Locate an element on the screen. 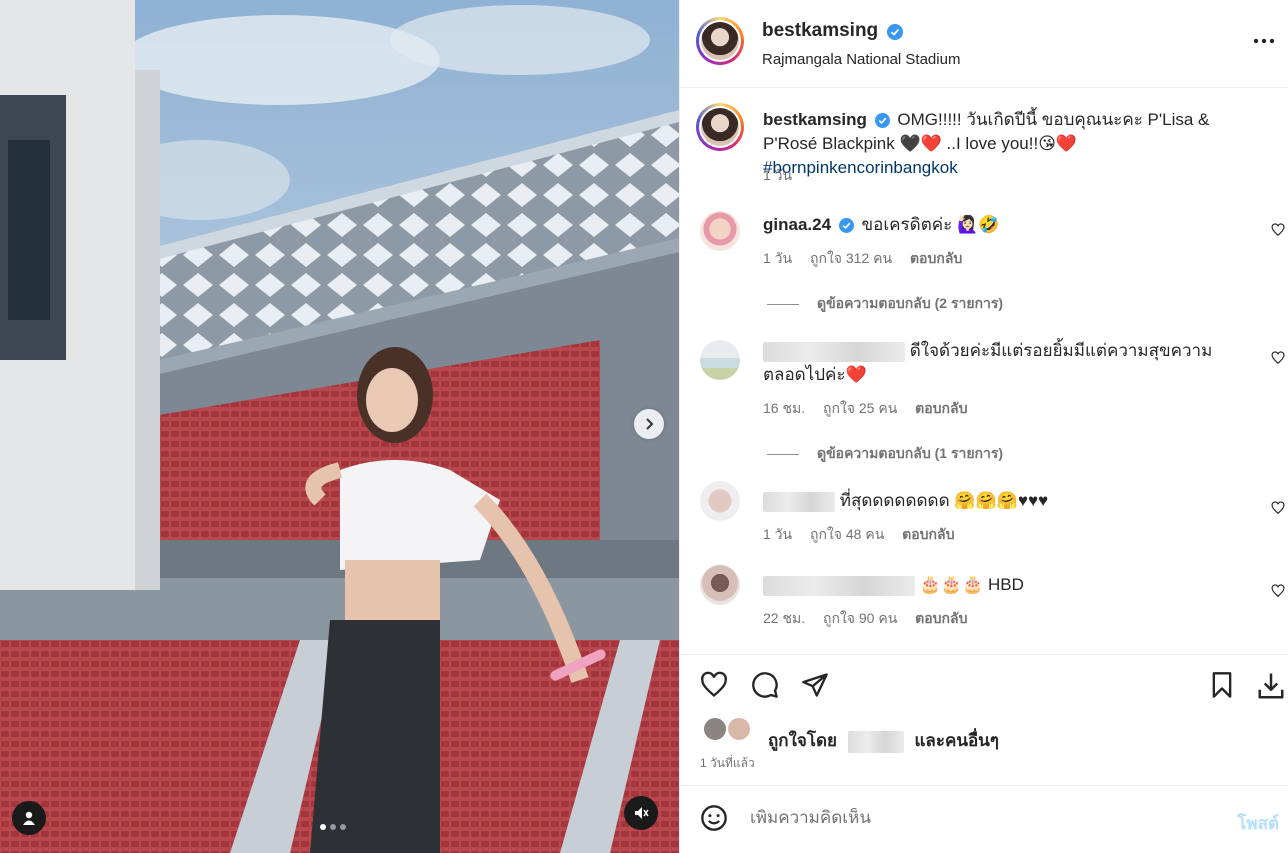 The image size is (1288, 853). comment-3: ที่สุดดดดดดดด 🤗🤗🤗♥♥♥ is located at coordinates (905, 501).